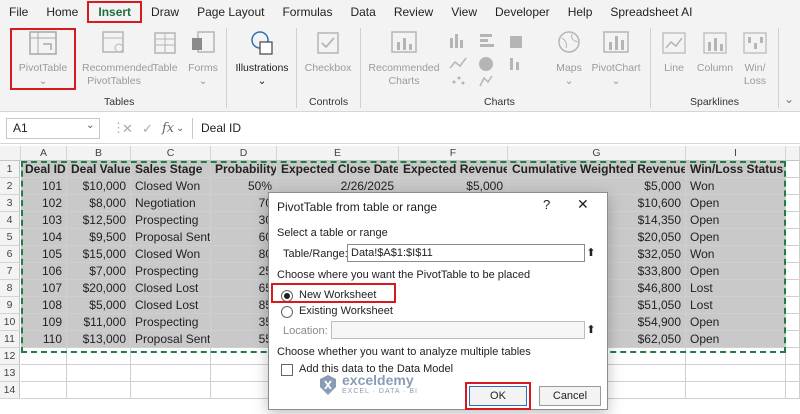 Image resolution: width=800 pixels, height=414 pixels. I want to click on menu-developer: Developer, so click(522, 12).